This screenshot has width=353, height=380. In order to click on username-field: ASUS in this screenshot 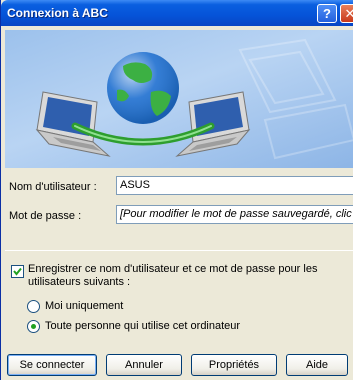, I will do `click(234, 185)`.